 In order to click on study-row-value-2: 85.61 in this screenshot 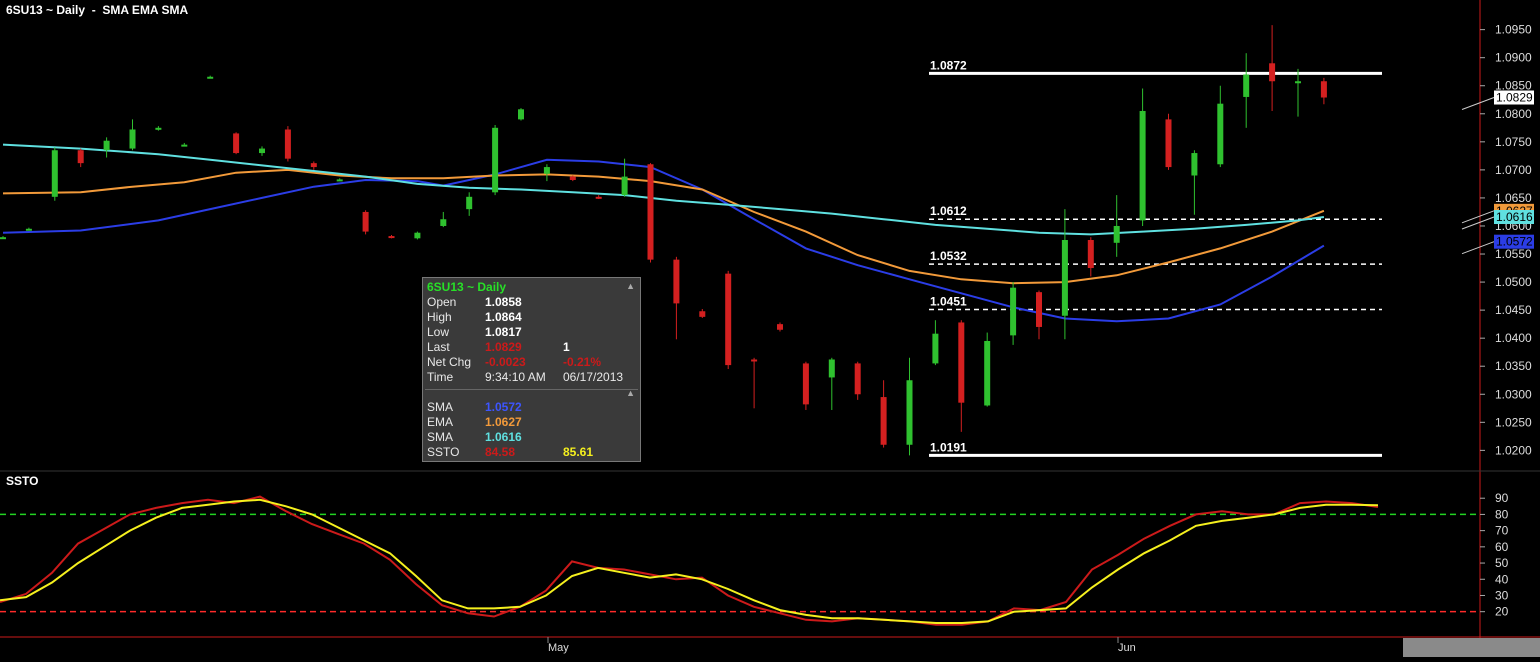, I will do `click(578, 452)`.